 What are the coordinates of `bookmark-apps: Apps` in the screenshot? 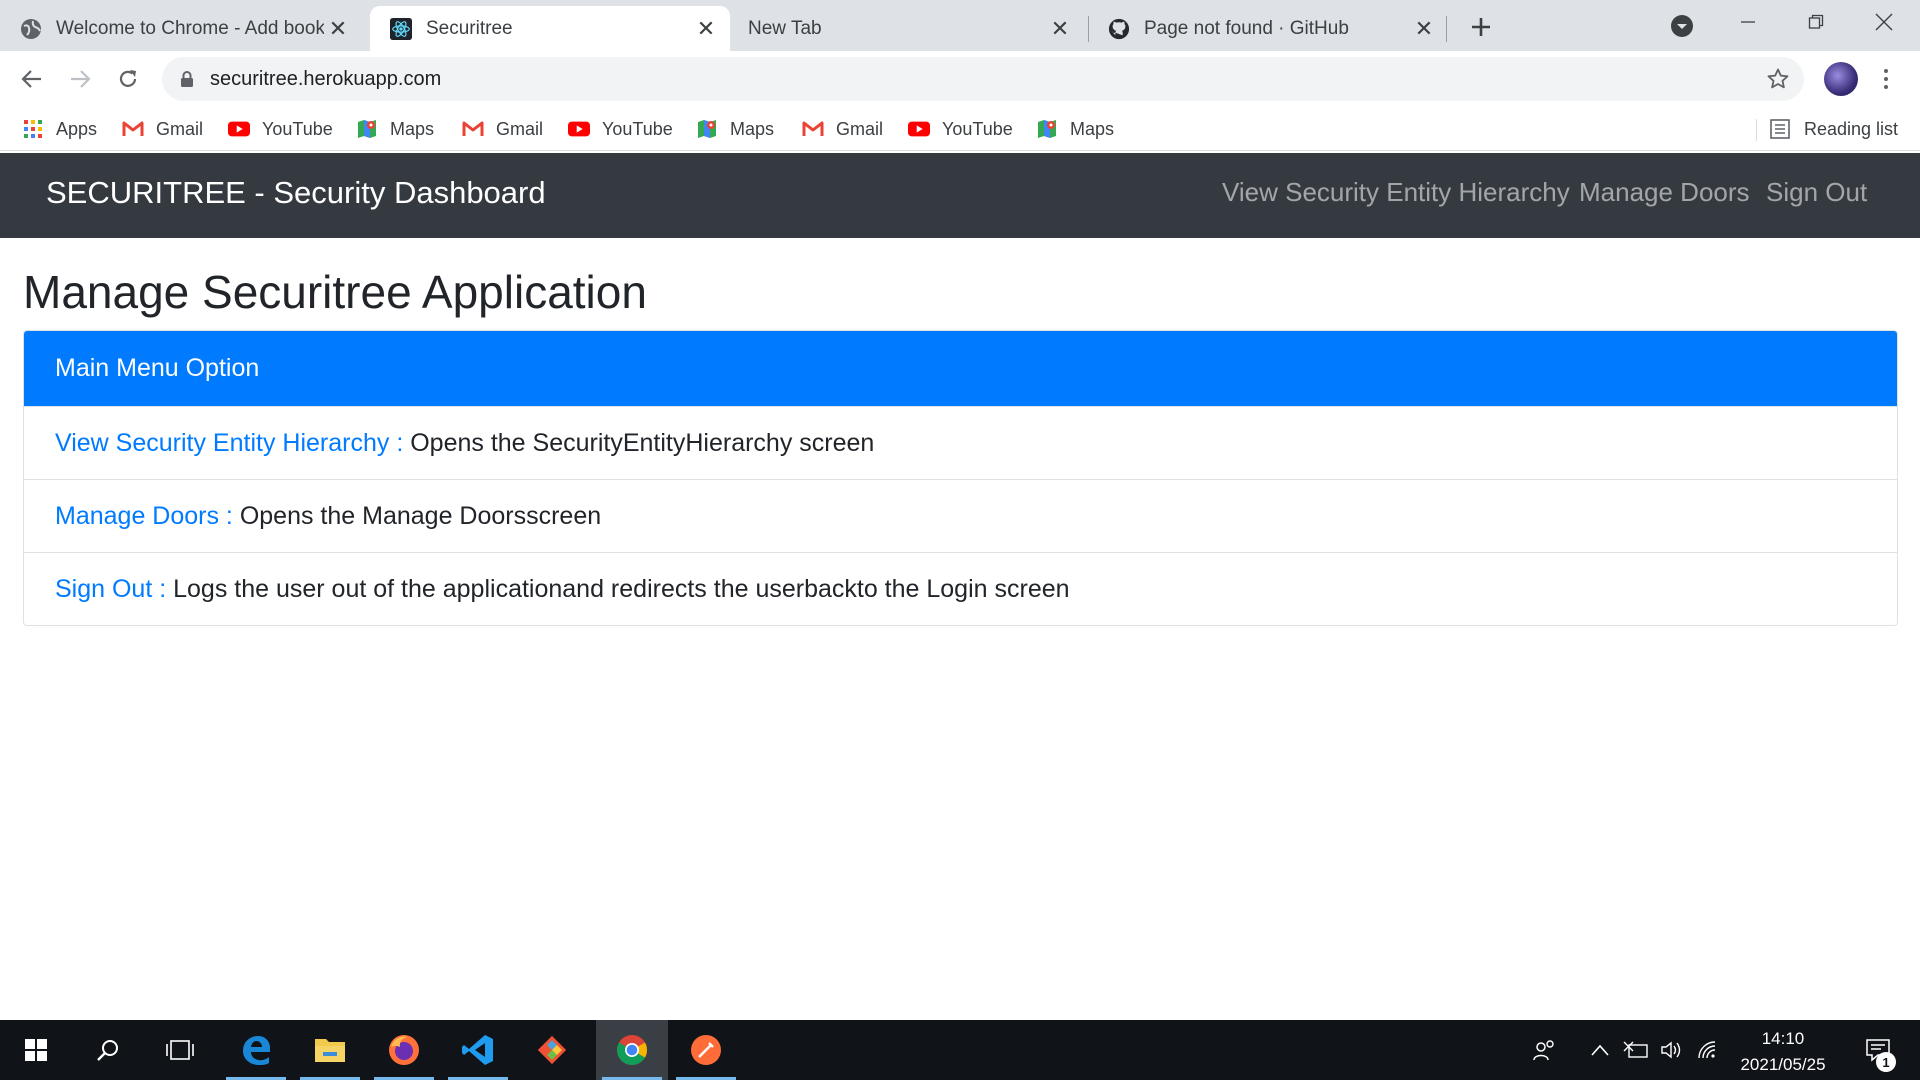 It's located at (59, 129).